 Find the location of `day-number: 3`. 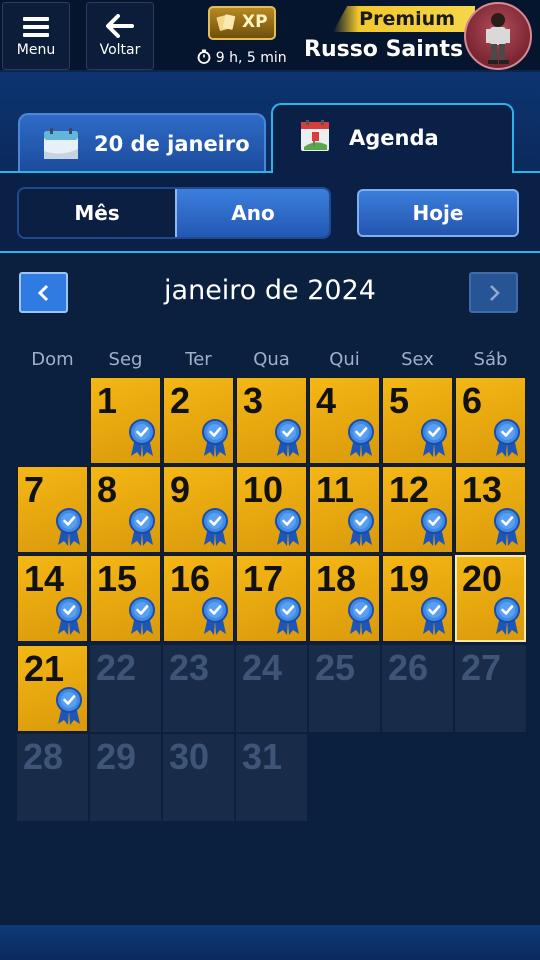

day-number: 3 is located at coordinates (253, 400).